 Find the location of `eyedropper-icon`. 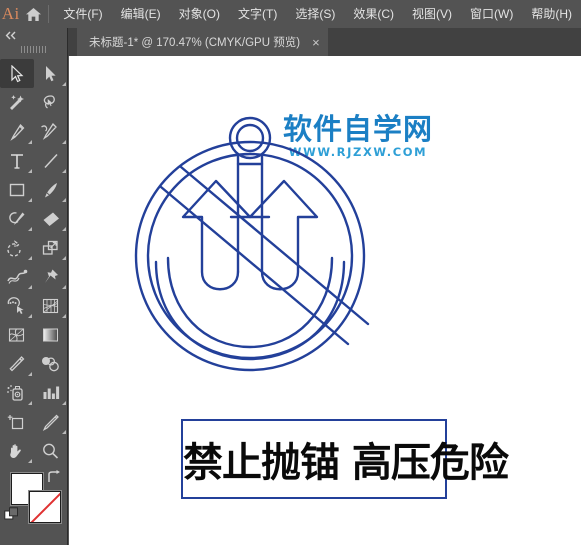

eyedropper-icon is located at coordinates (17, 363).